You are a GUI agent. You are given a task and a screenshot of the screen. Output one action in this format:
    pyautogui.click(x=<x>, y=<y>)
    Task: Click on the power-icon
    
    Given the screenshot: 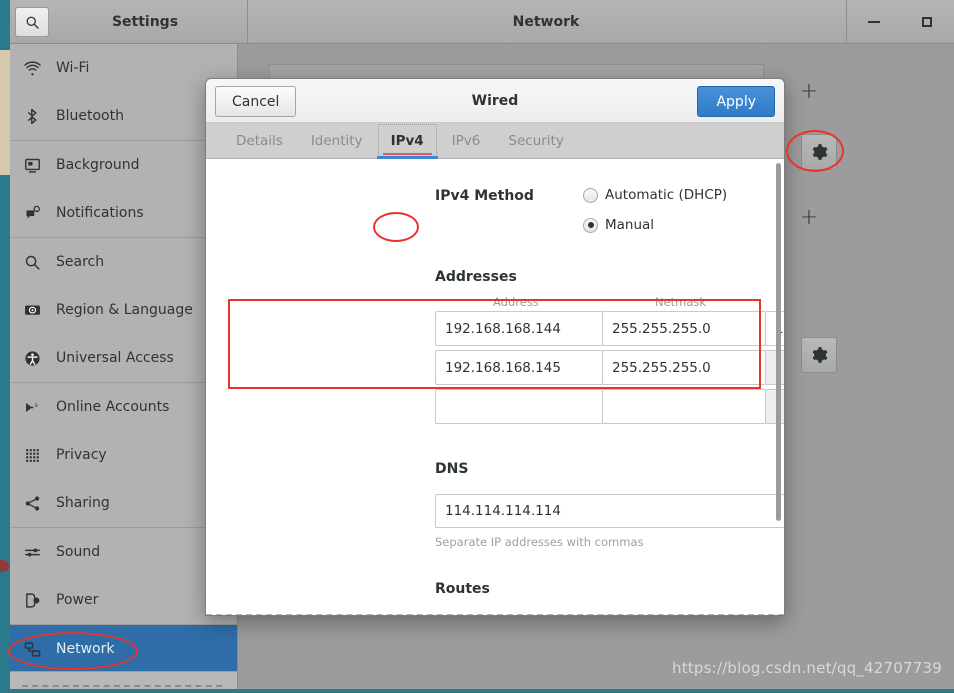 What is the action you would take?
    pyautogui.click(x=38, y=600)
    